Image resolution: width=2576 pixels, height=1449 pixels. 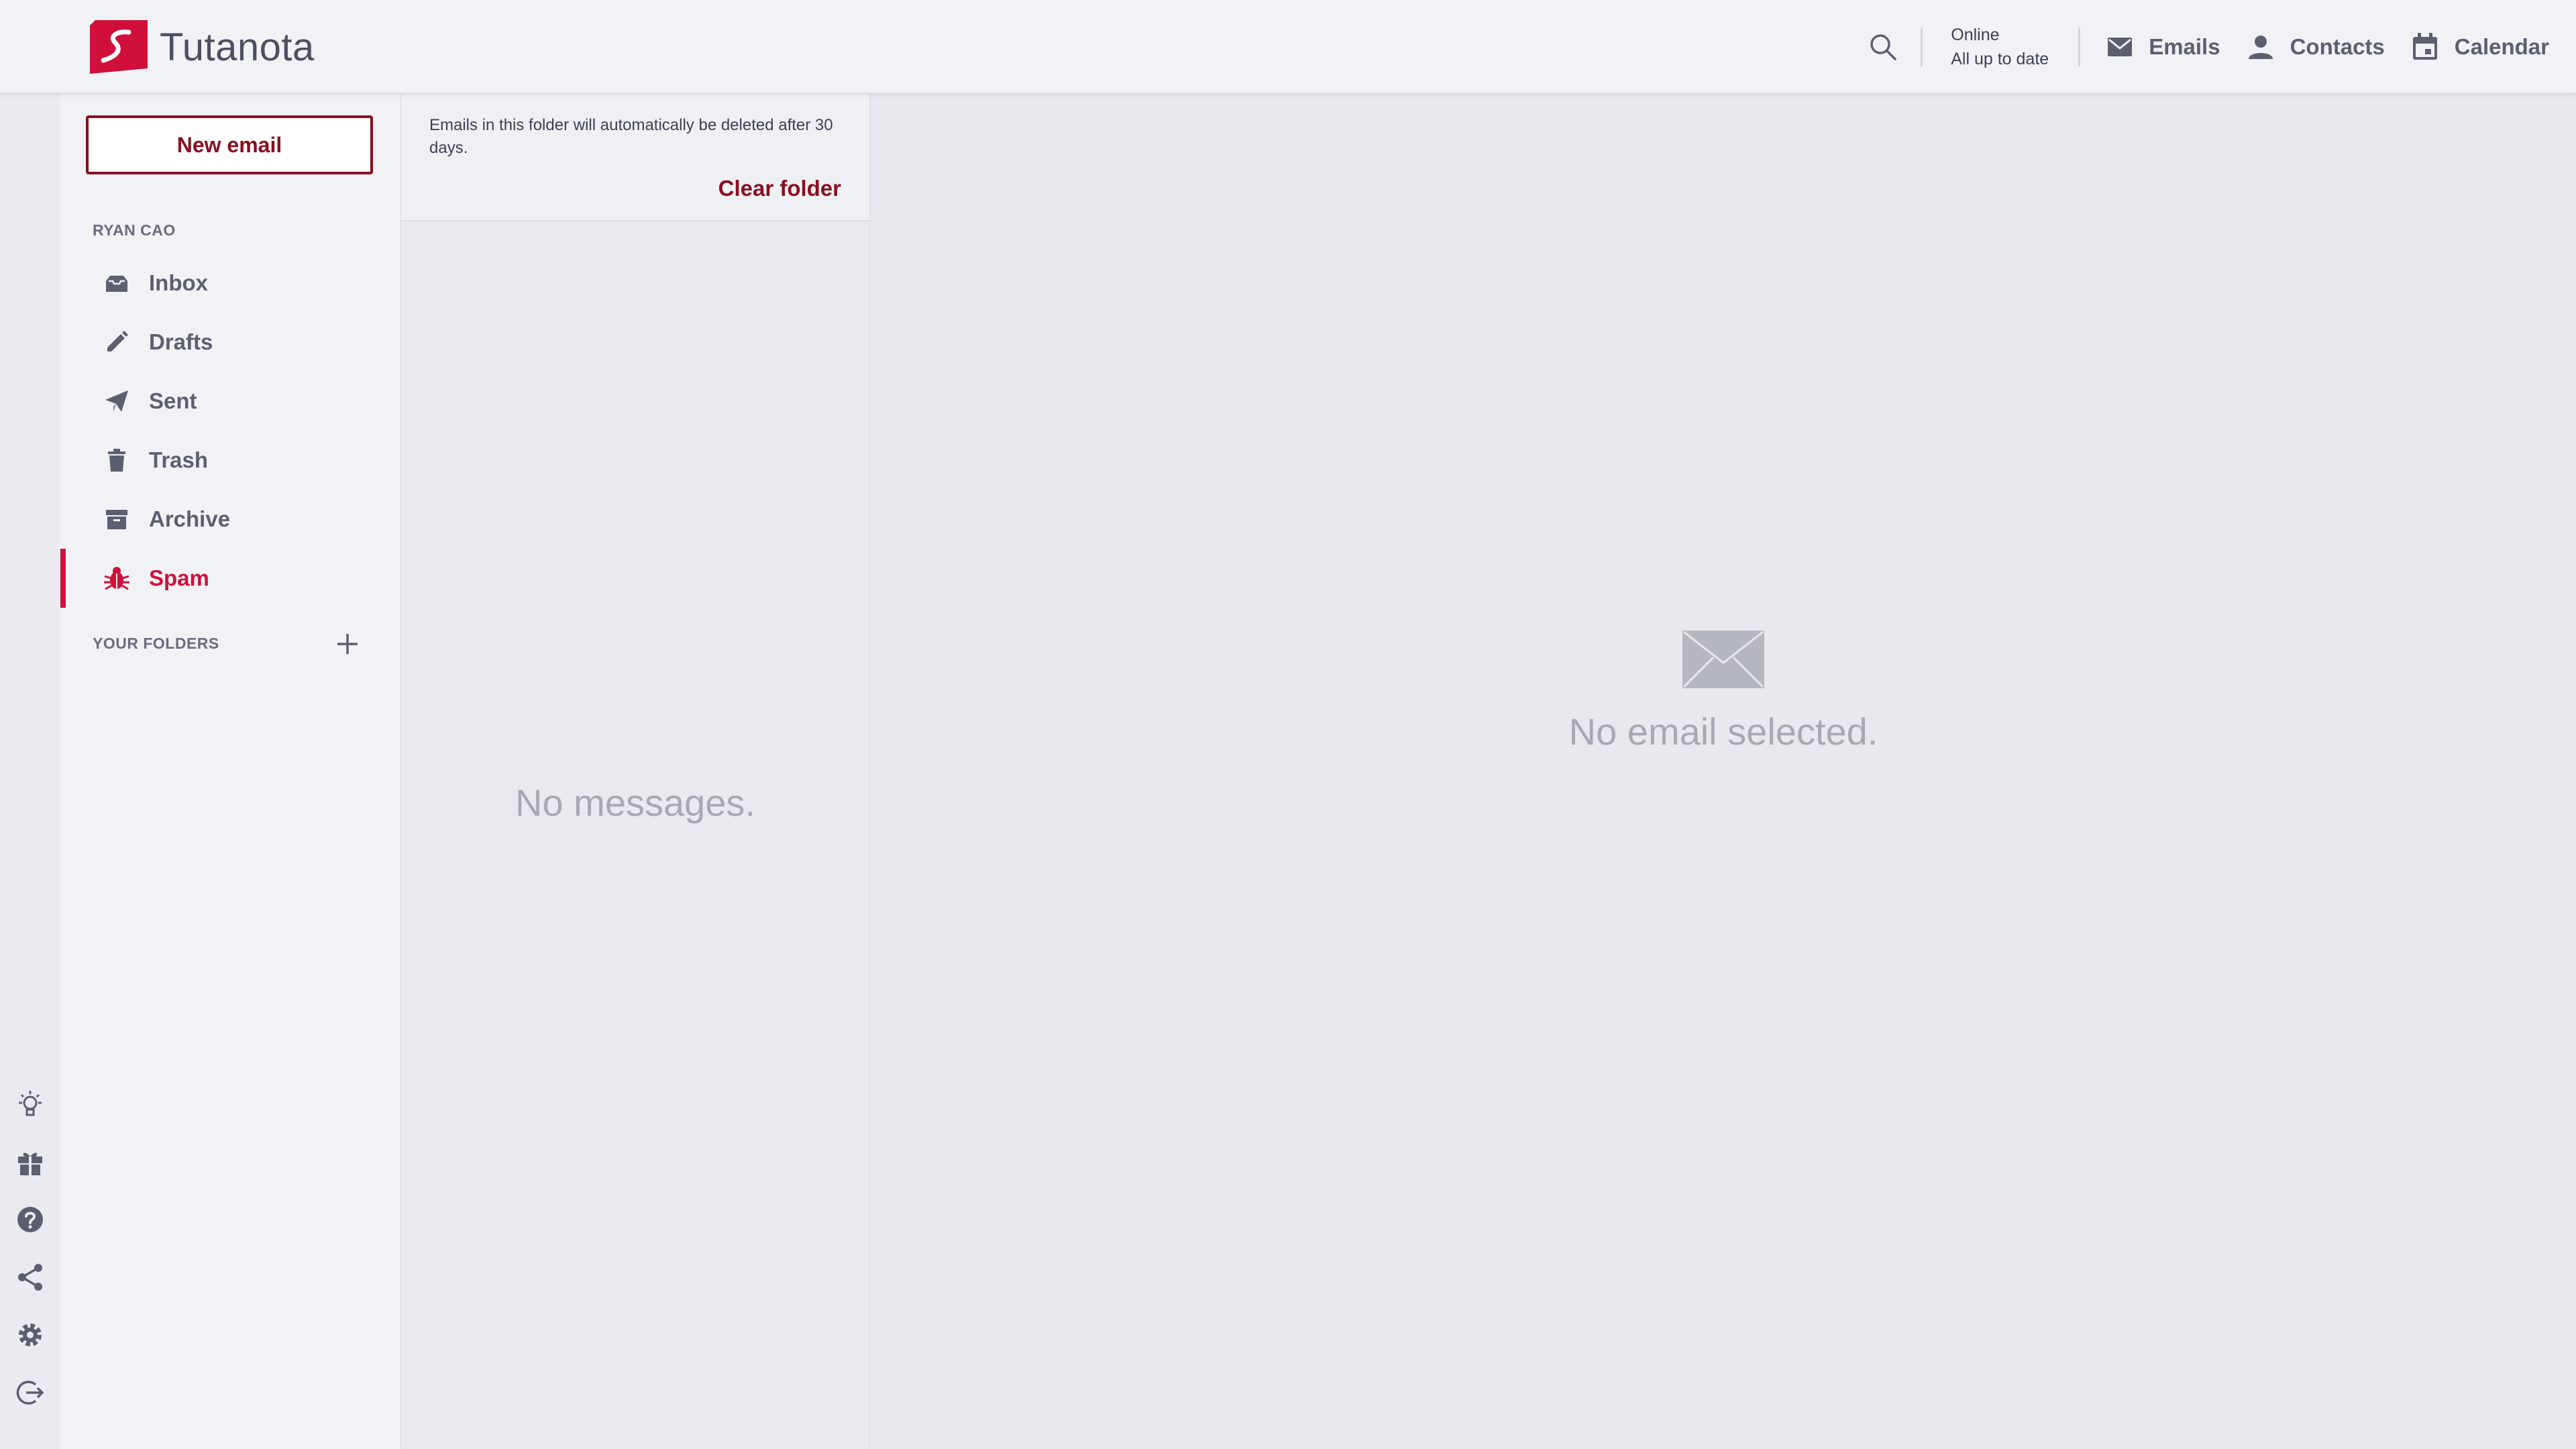 What do you see at coordinates (116, 519) in the screenshot?
I see `archive-icon` at bounding box center [116, 519].